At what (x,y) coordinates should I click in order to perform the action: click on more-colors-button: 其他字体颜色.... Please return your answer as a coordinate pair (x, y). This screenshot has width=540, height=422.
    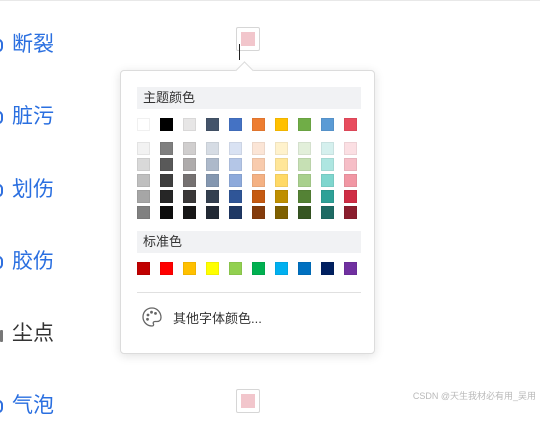
    Looking at the image, I should click on (201, 317).